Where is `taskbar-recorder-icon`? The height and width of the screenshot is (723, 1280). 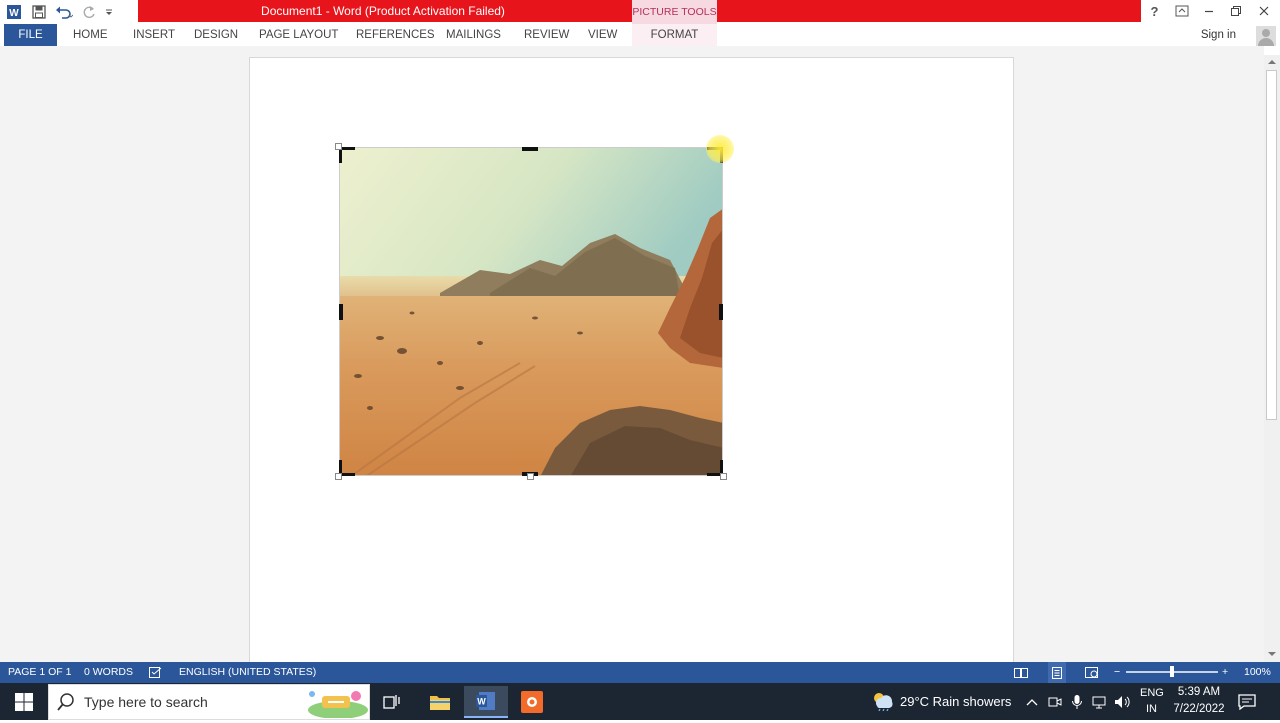
taskbar-recorder-icon is located at coordinates (532, 702).